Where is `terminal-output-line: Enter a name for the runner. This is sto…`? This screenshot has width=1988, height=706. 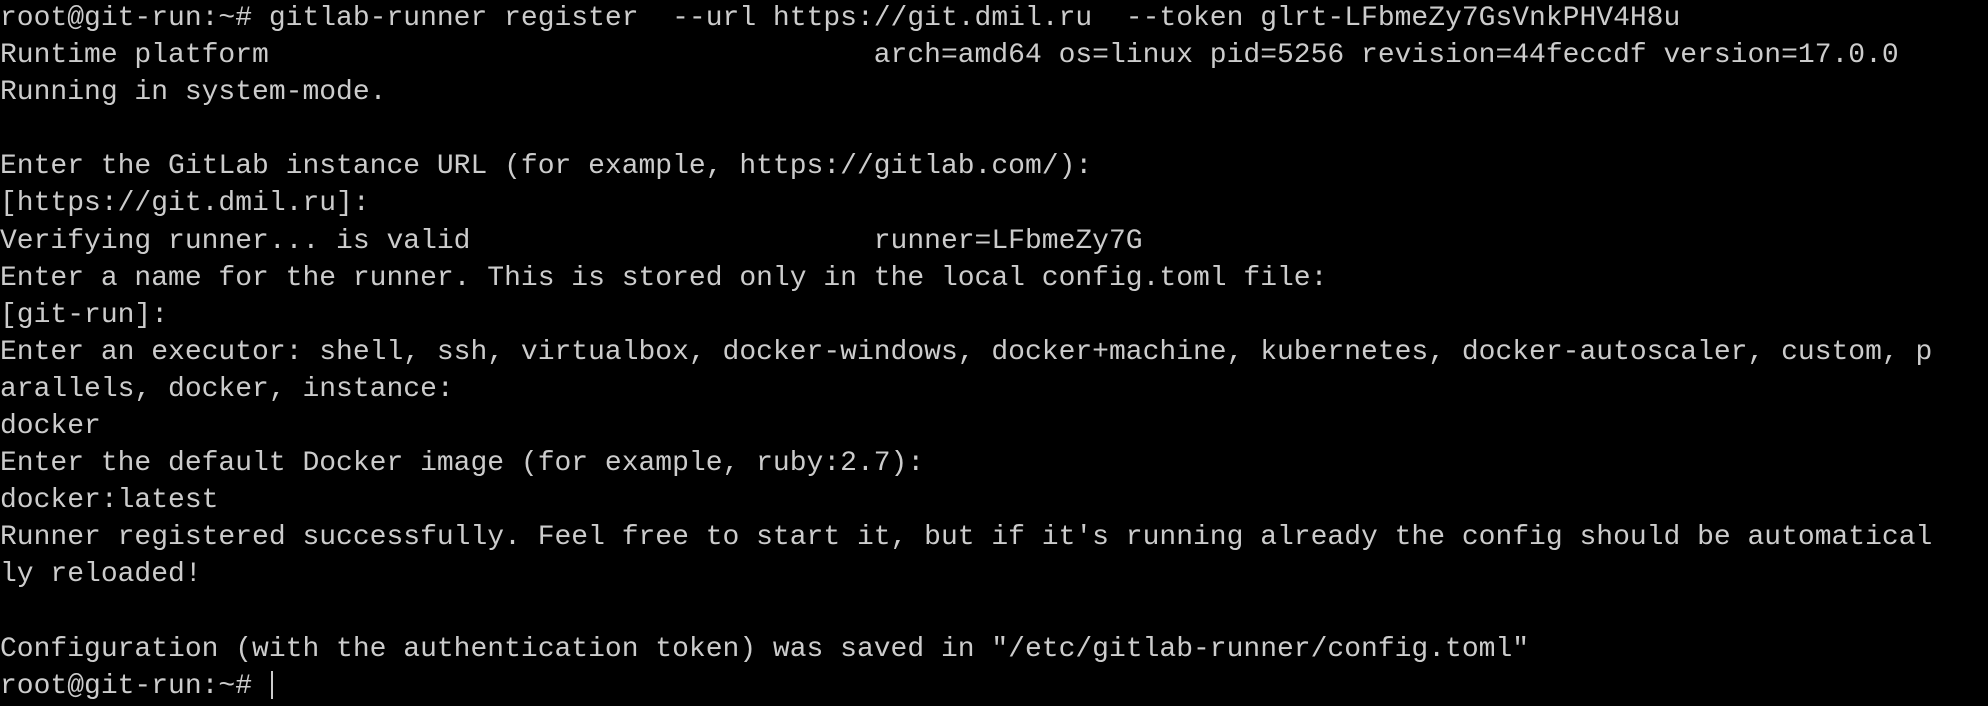
terminal-output-line: Enter a name for the runner. This is sto… is located at coordinates (664, 278).